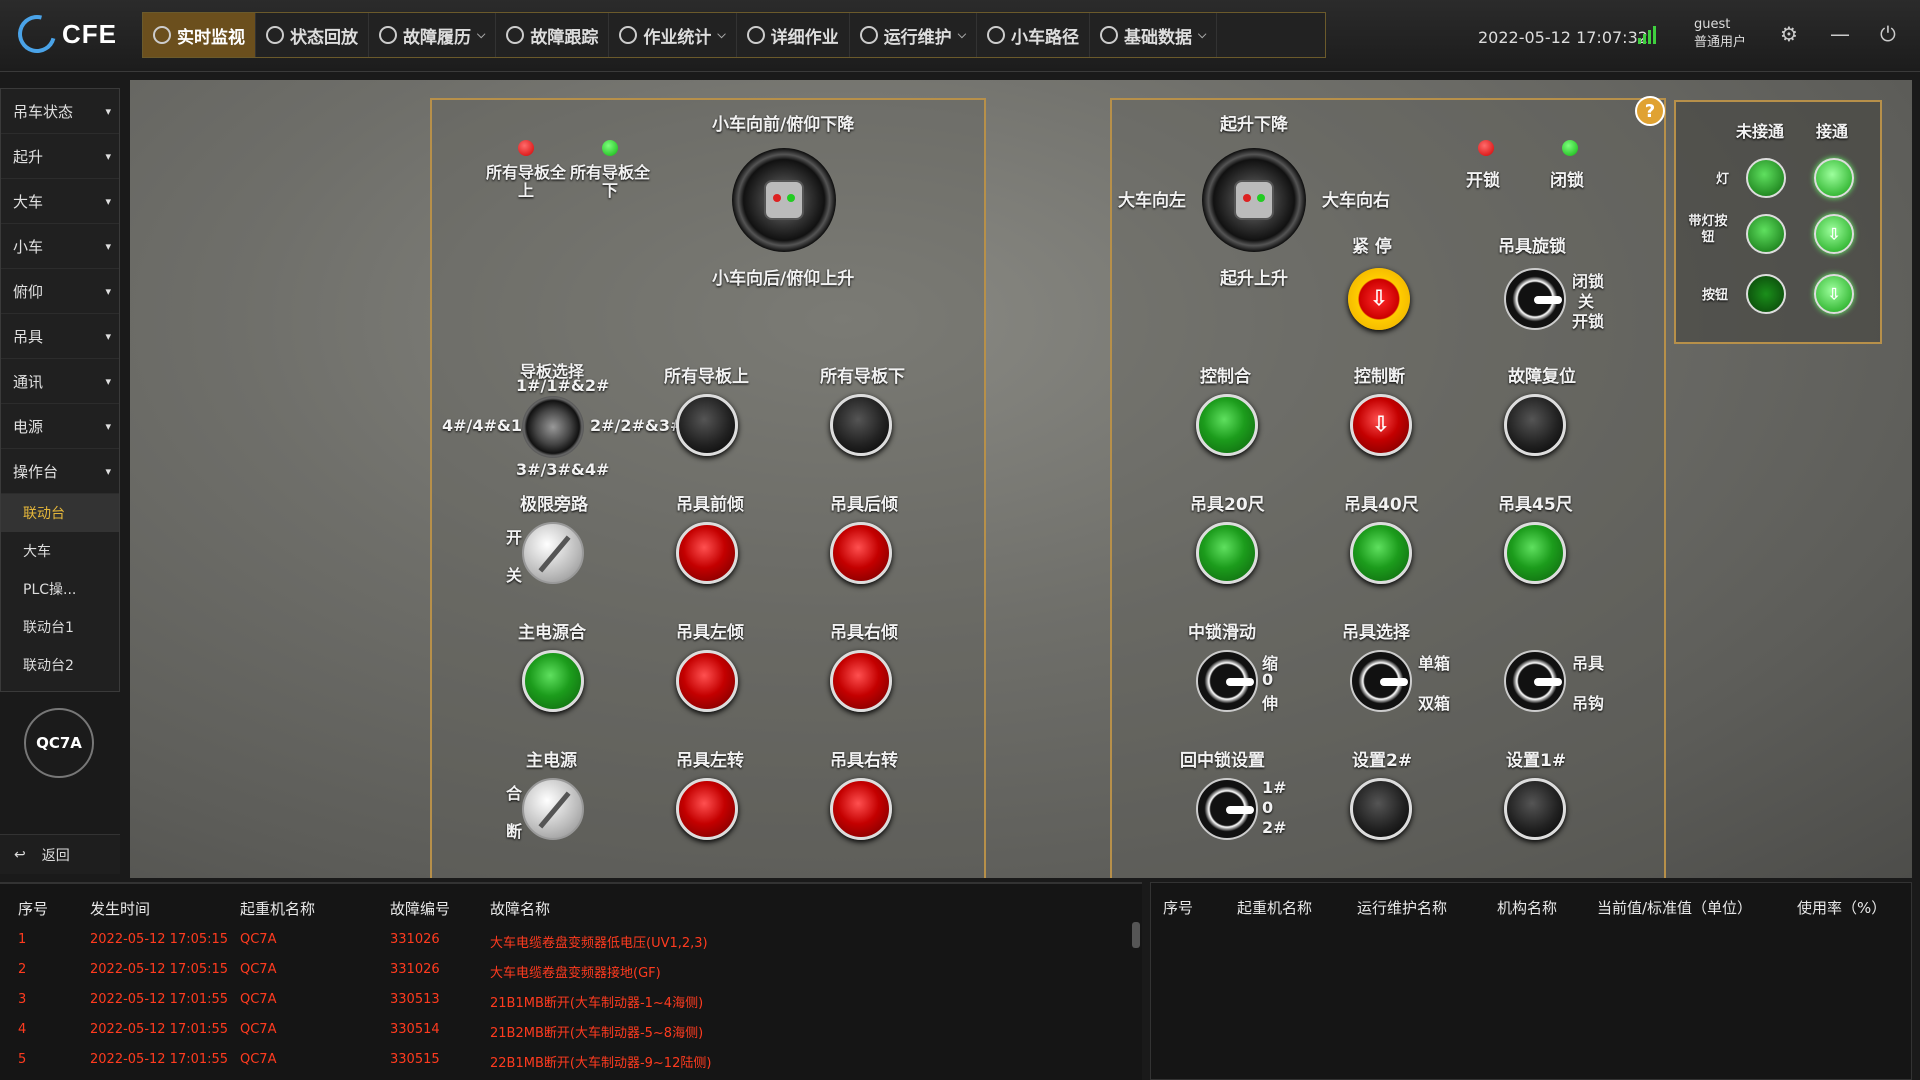 Image resolution: width=1920 pixels, height=1080 pixels. I want to click on help-icon: ?, so click(1650, 111).